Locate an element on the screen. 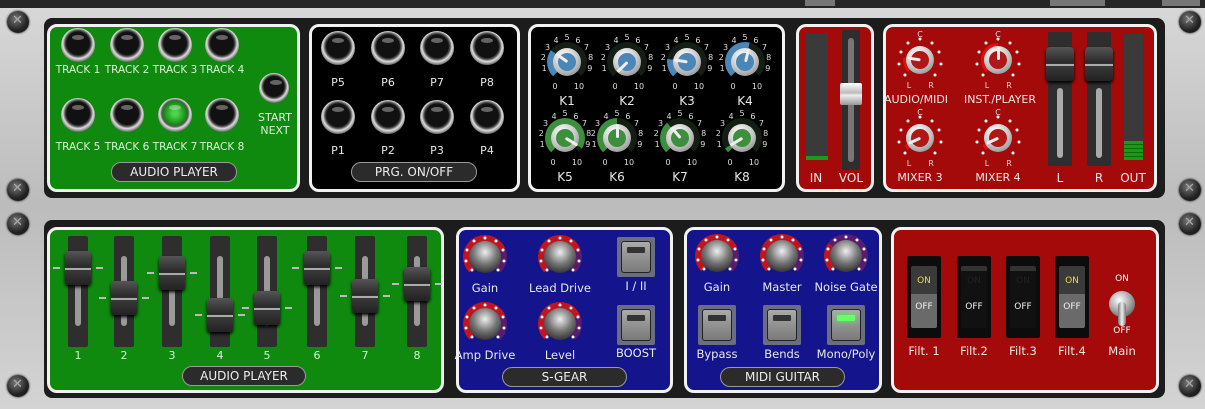 The image size is (1205, 409). audio-player-title: AUDIO PLAYER is located at coordinates (174, 172).